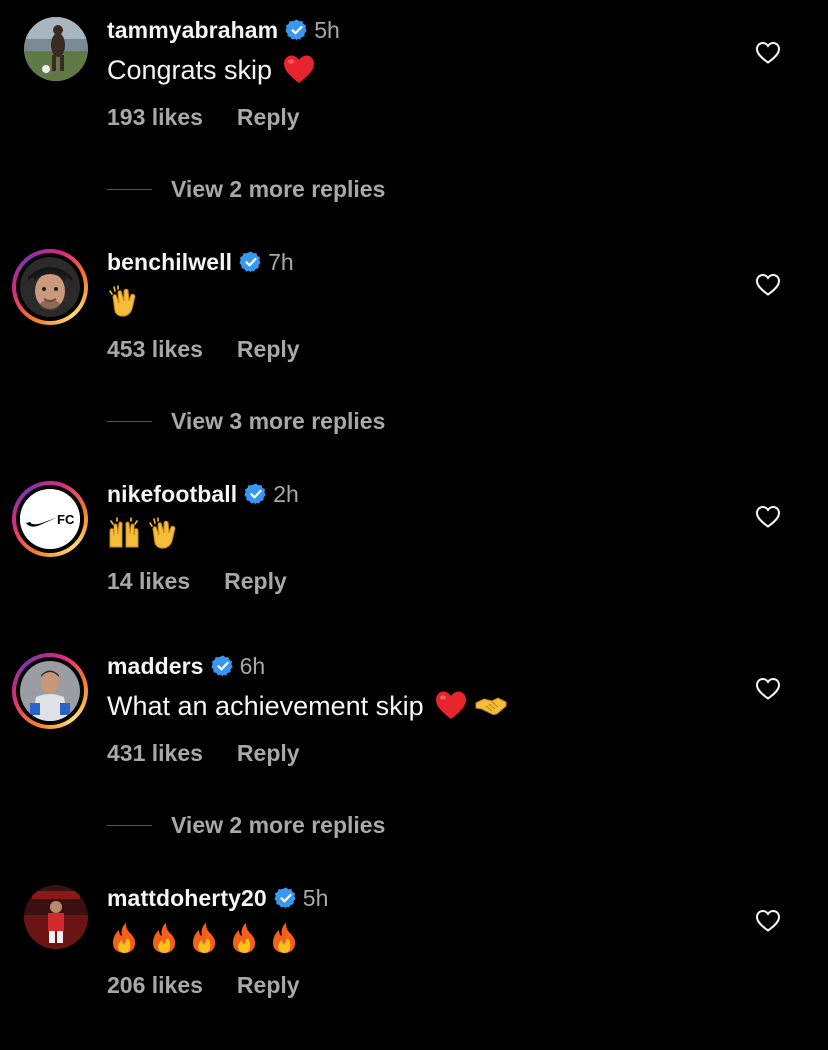 Image resolution: width=828 pixels, height=1050 pixels. I want to click on likes-count: 453 likes, so click(155, 349).